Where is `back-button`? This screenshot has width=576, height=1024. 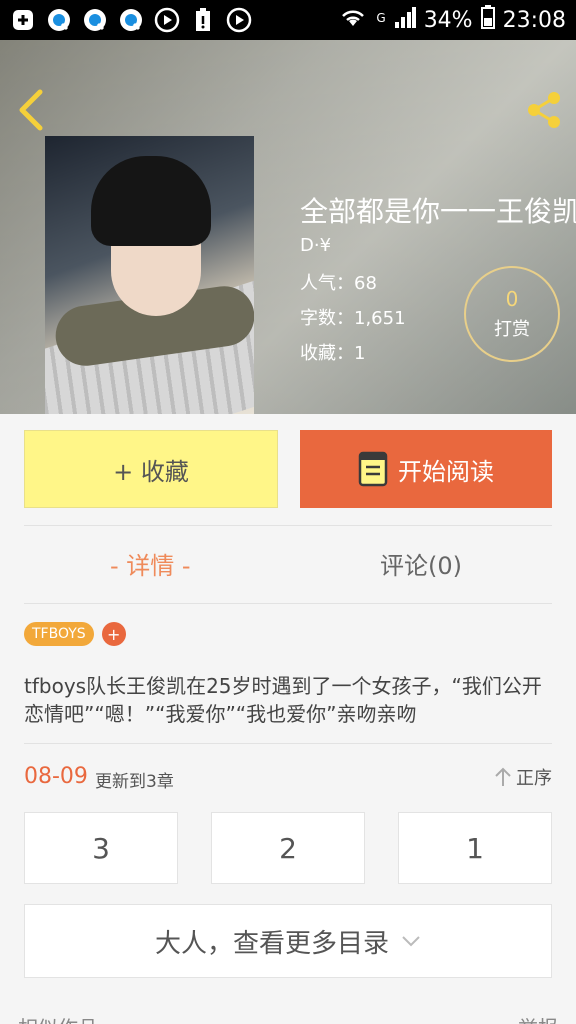 back-button is located at coordinates (31, 110).